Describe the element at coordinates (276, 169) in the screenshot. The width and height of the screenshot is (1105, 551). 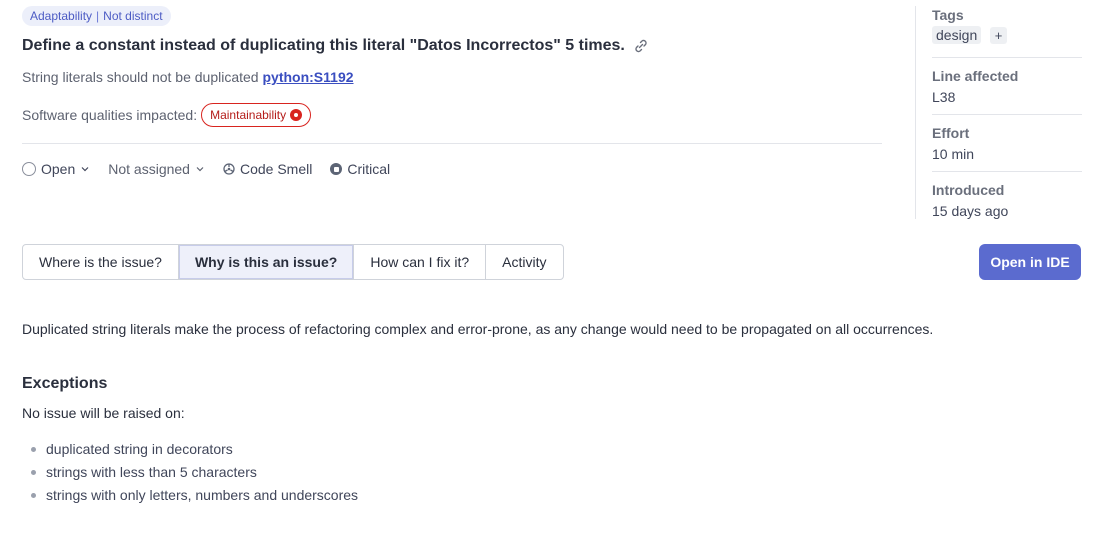
I see `type-label: Code Smell` at that location.